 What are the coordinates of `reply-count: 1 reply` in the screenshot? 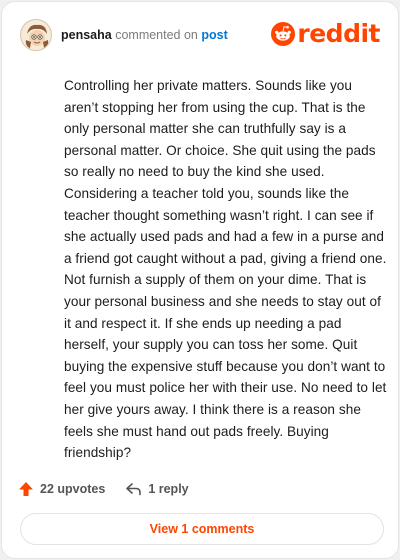 It's located at (168, 489).